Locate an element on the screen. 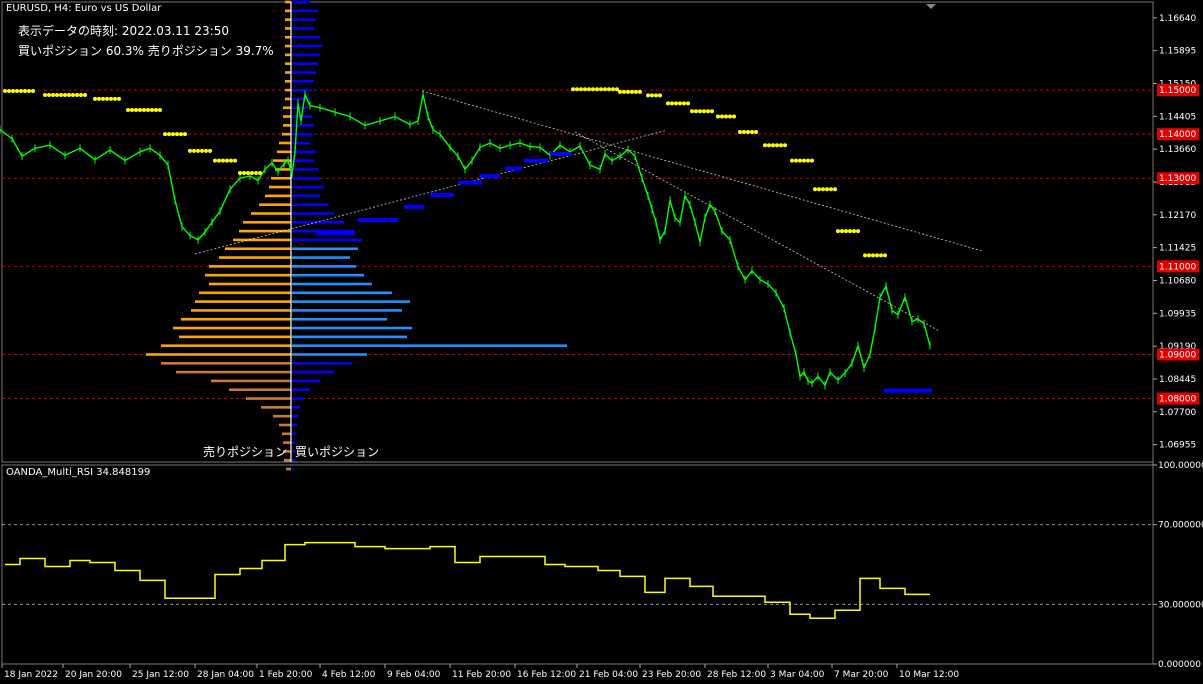  time-tick-label: 4 Feb 12:00 is located at coordinates (349, 675).